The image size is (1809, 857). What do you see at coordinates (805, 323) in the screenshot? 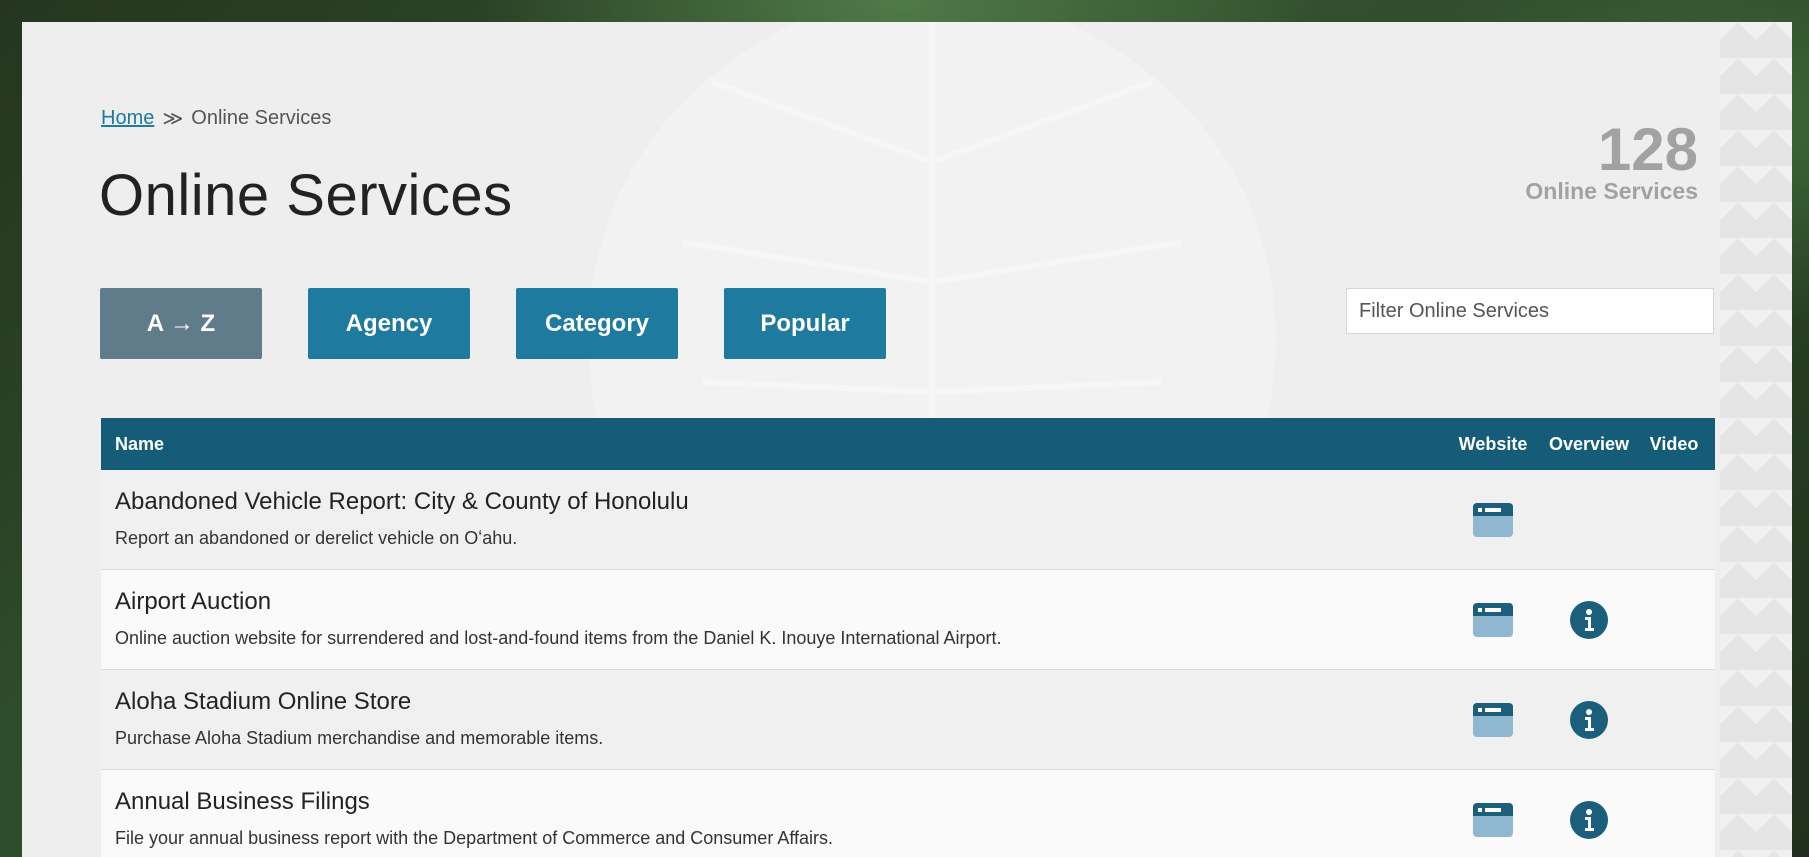
I see `tab-popular: Popular` at bounding box center [805, 323].